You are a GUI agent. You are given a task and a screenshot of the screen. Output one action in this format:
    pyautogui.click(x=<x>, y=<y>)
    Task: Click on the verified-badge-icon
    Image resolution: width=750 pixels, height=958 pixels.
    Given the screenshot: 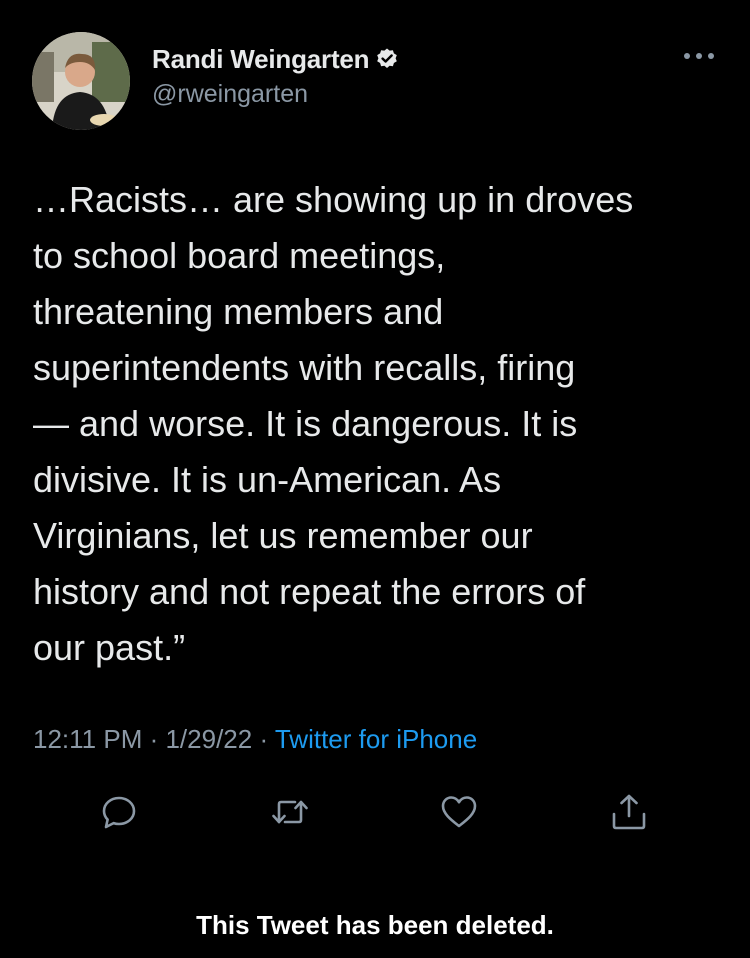 What is the action you would take?
    pyautogui.click(x=387, y=59)
    